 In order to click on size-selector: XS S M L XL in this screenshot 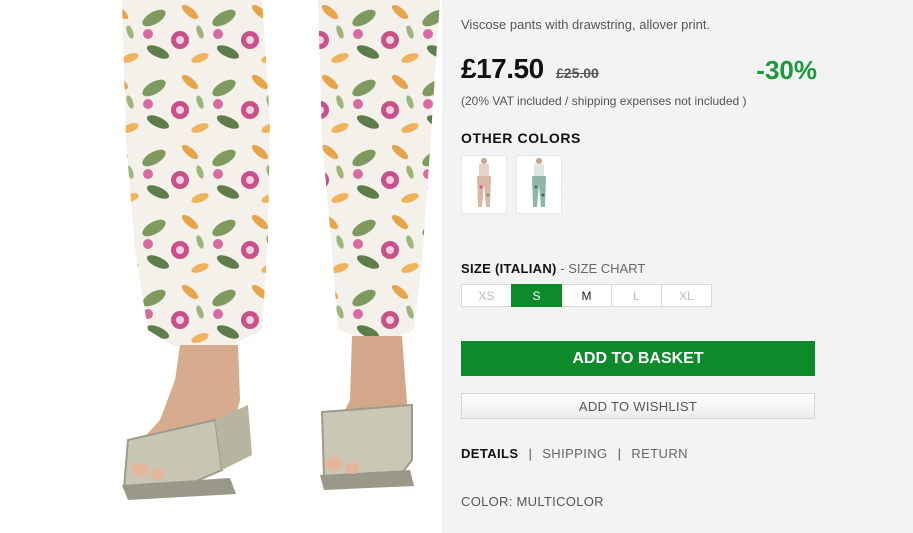, I will do `click(586, 295)`.